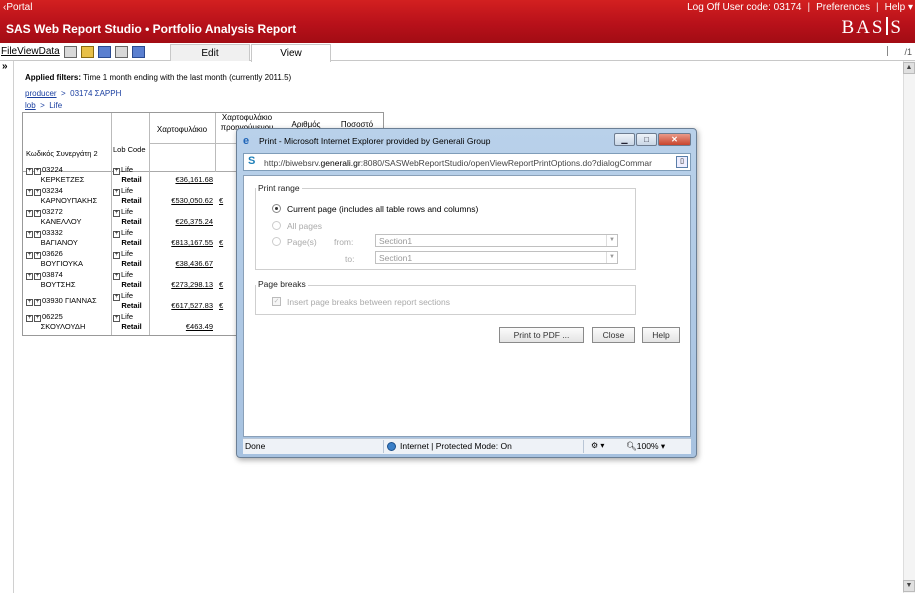 Image resolution: width=915 pixels, height=593 pixels. What do you see at coordinates (646, 139) in the screenshot?
I see `maximize-button: □` at bounding box center [646, 139].